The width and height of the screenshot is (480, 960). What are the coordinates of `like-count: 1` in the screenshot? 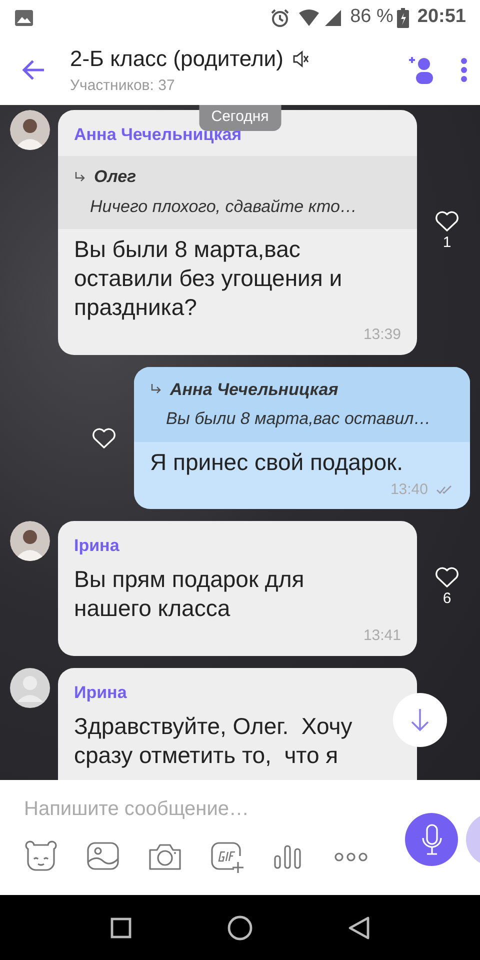 It's located at (447, 243).